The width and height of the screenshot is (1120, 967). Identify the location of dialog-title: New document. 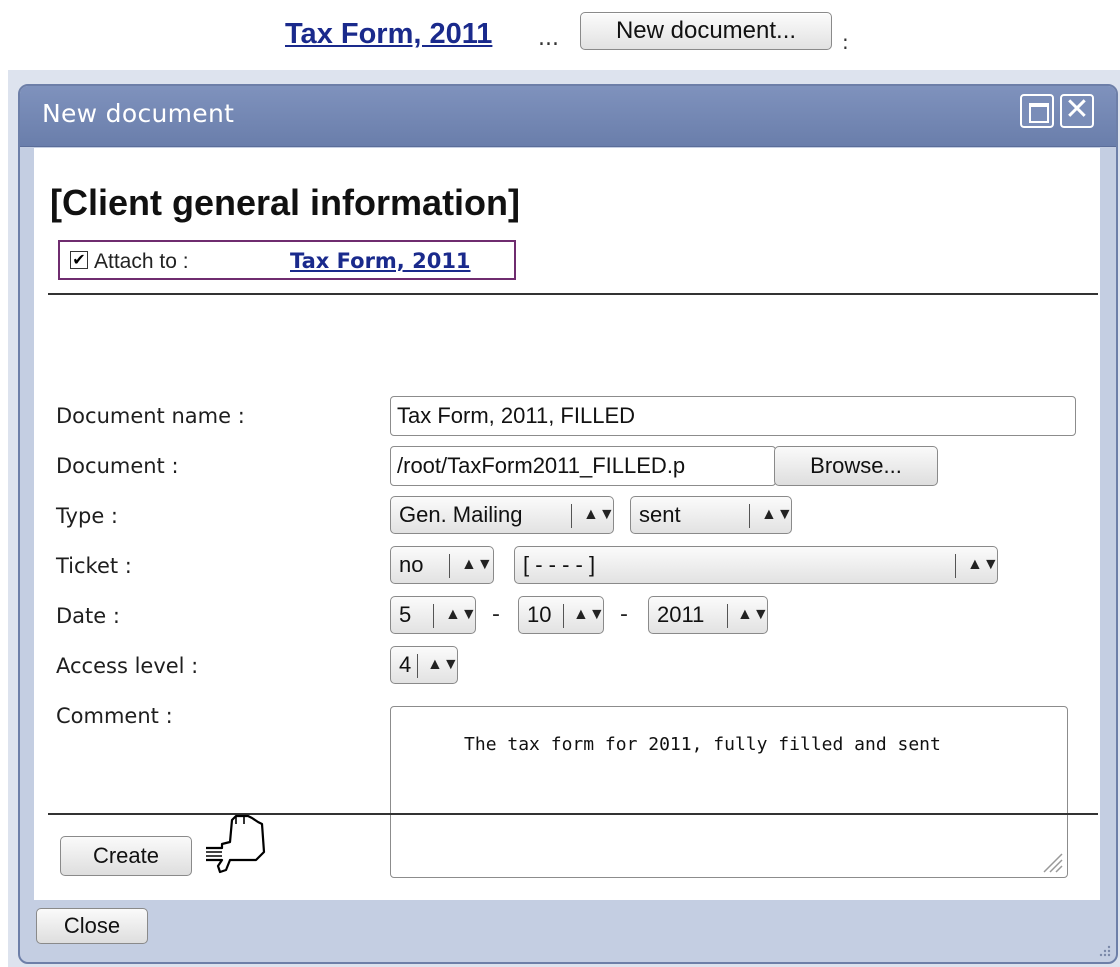
(138, 113).